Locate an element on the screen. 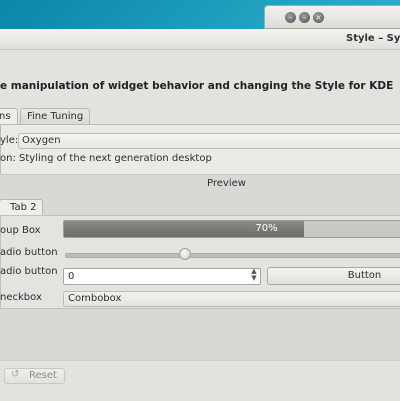 The width and height of the screenshot is (400, 401). progress-fill is located at coordinates (184, 229).